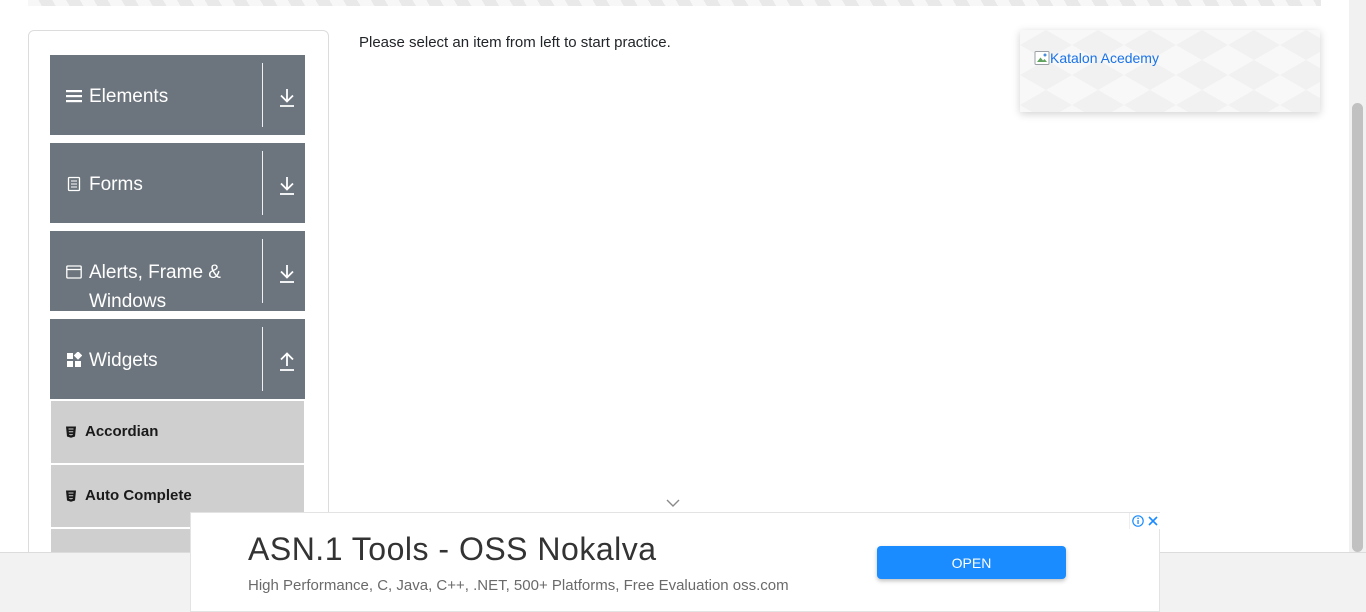  I want to click on sidebar-item-label: Auto Complete, so click(138, 495).